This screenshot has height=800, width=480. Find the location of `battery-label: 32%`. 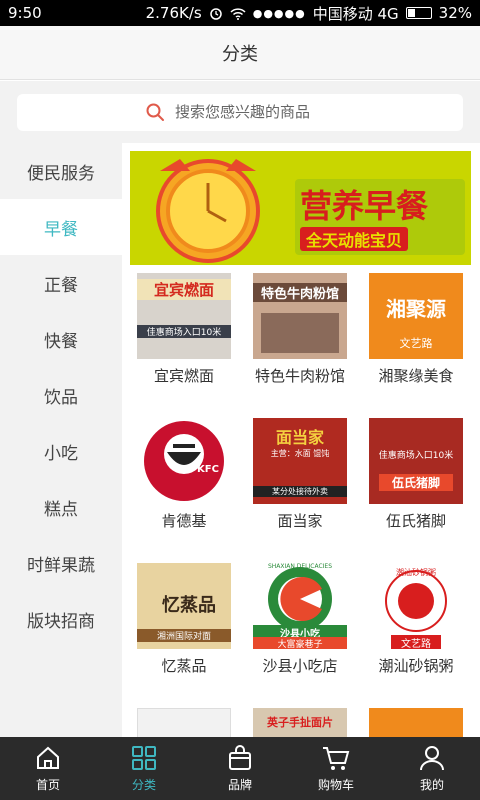

battery-label: 32% is located at coordinates (455, 13).